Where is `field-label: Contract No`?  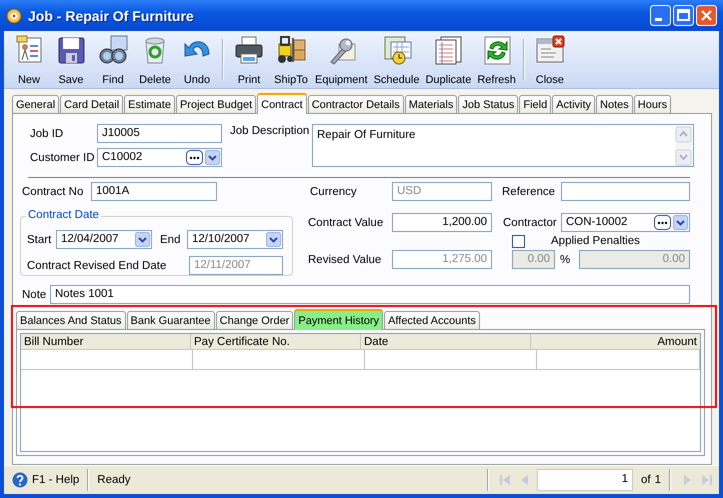
field-label: Contract No is located at coordinates (53, 192).